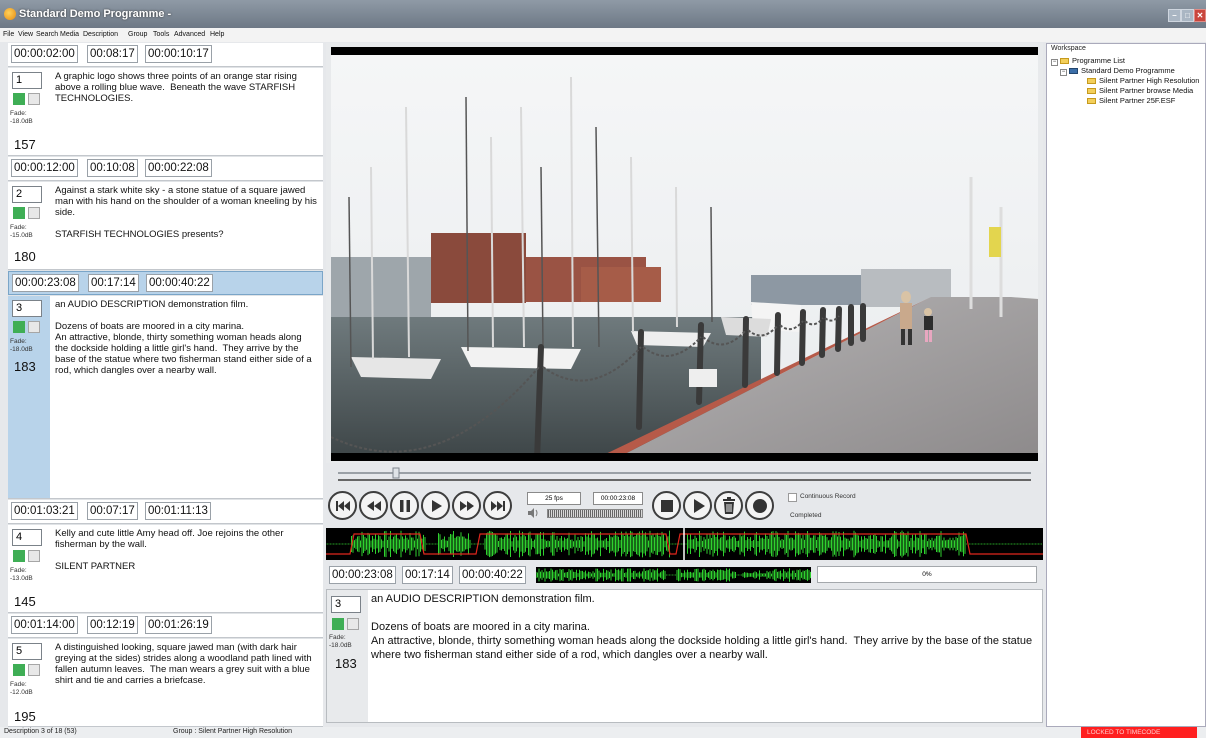 This screenshot has height=738, width=1206. What do you see at coordinates (792, 497) in the screenshot?
I see `continuous-record-checkbox` at bounding box center [792, 497].